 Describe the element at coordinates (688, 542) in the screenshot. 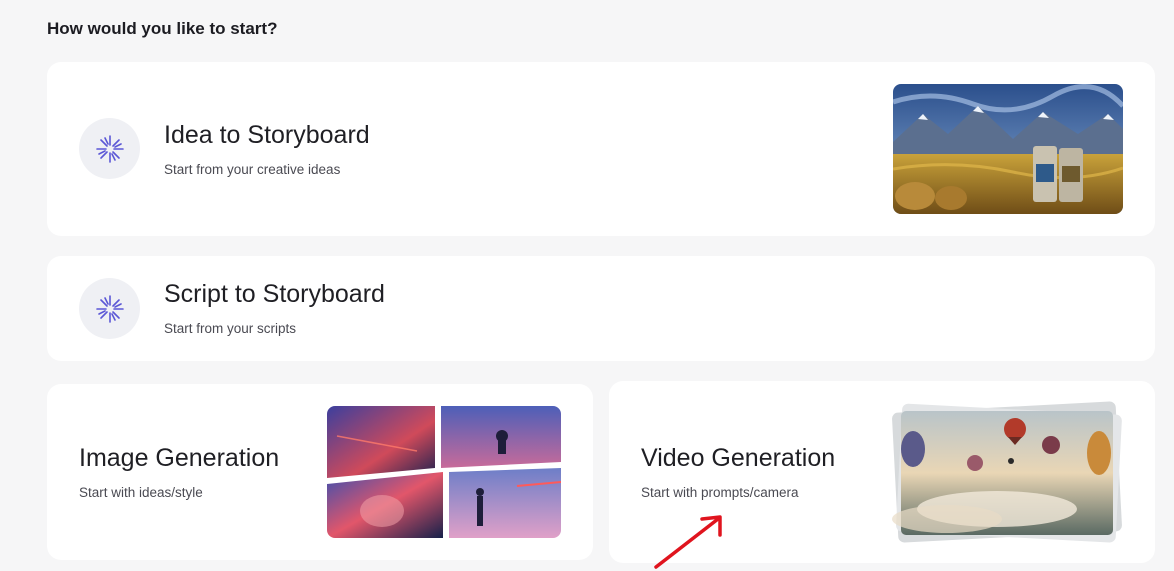

I see `annotation-arrow` at that location.